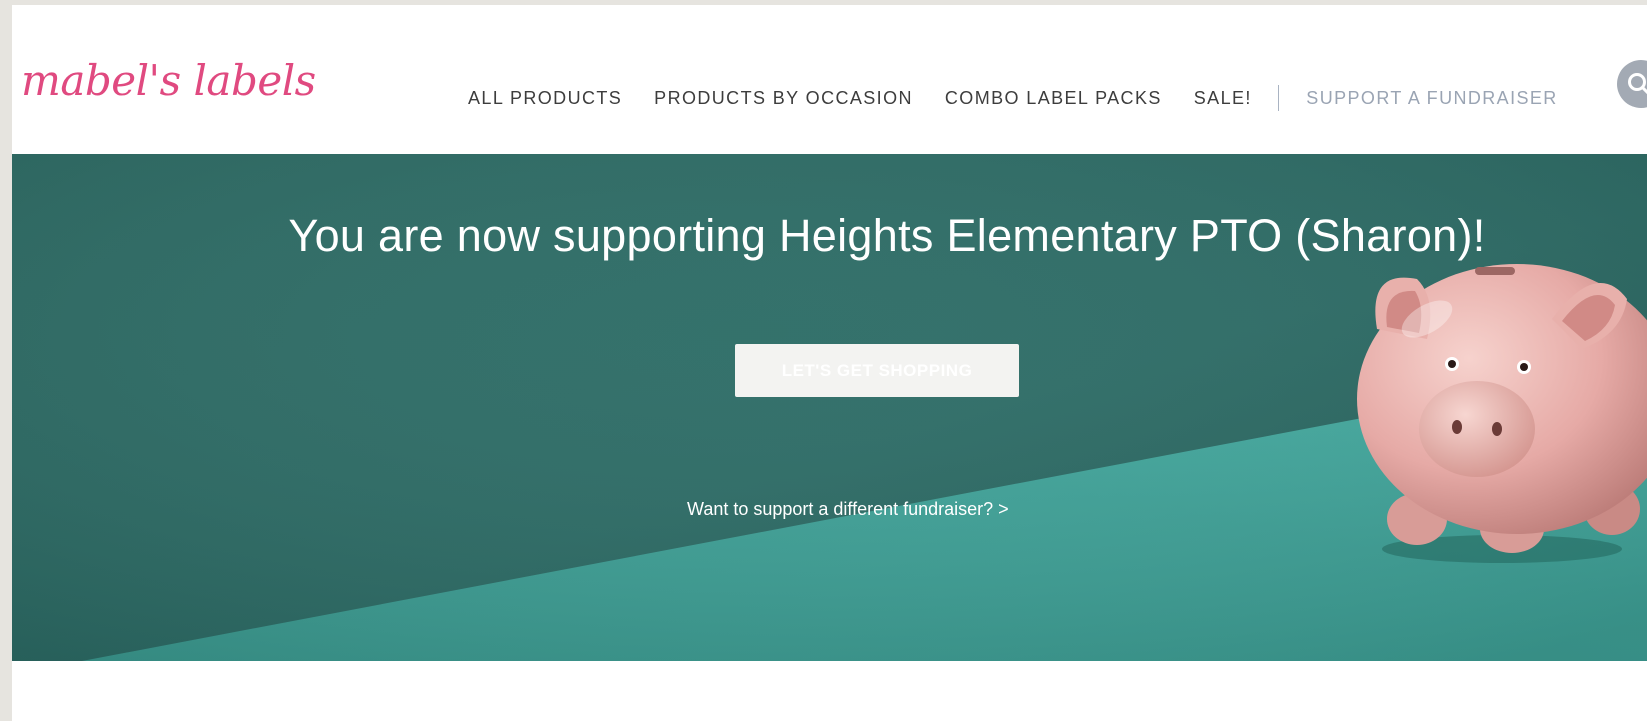 Image resolution: width=1647 pixels, height=721 pixels. What do you see at coordinates (1431, 98) in the screenshot?
I see `nav-item-support-a-fundraiser: SUPPORT A FUNDRAISER` at bounding box center [1431, 98].